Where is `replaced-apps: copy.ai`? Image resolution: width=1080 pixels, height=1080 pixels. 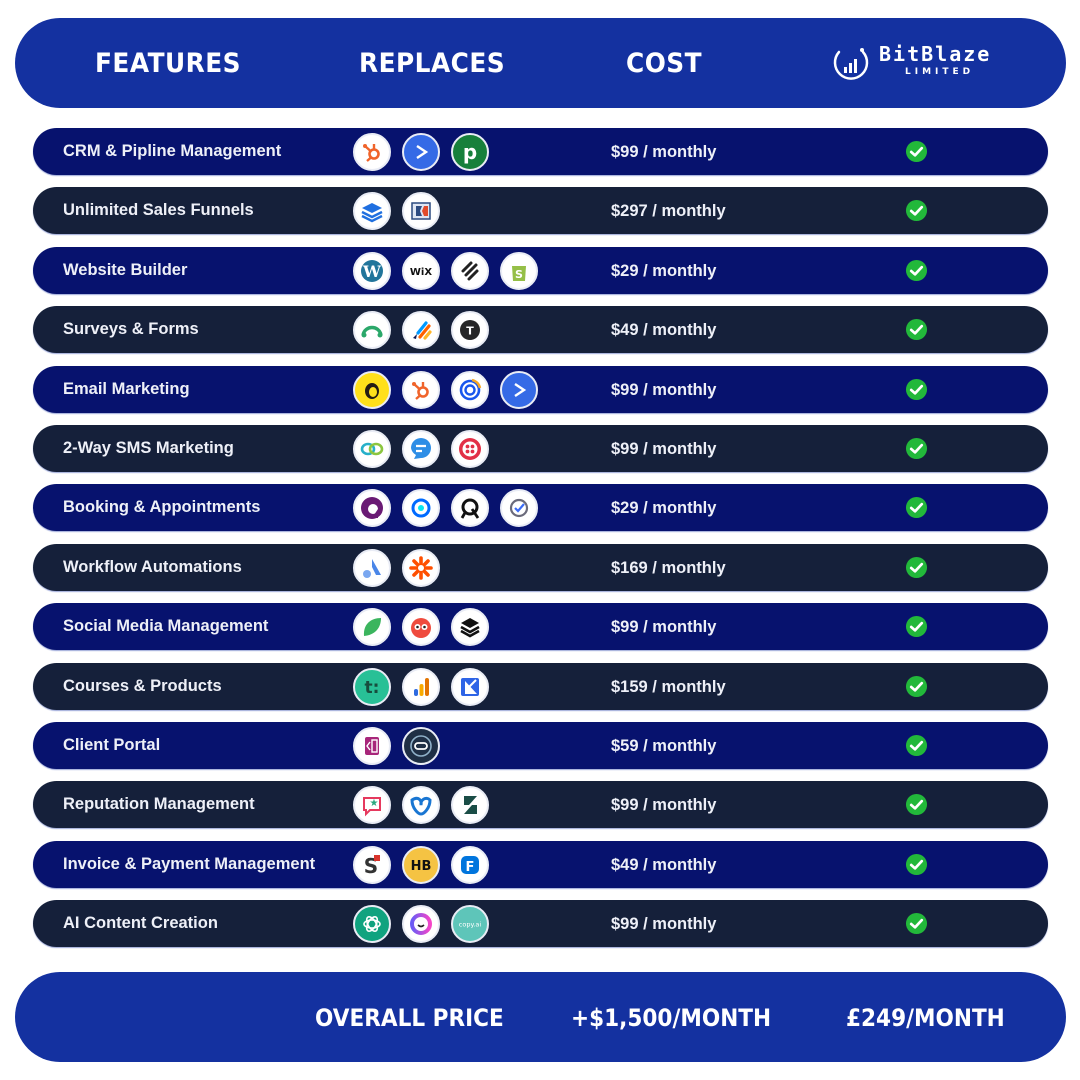 replaced-apps: copy.ai is located at coordinates (421, 924).